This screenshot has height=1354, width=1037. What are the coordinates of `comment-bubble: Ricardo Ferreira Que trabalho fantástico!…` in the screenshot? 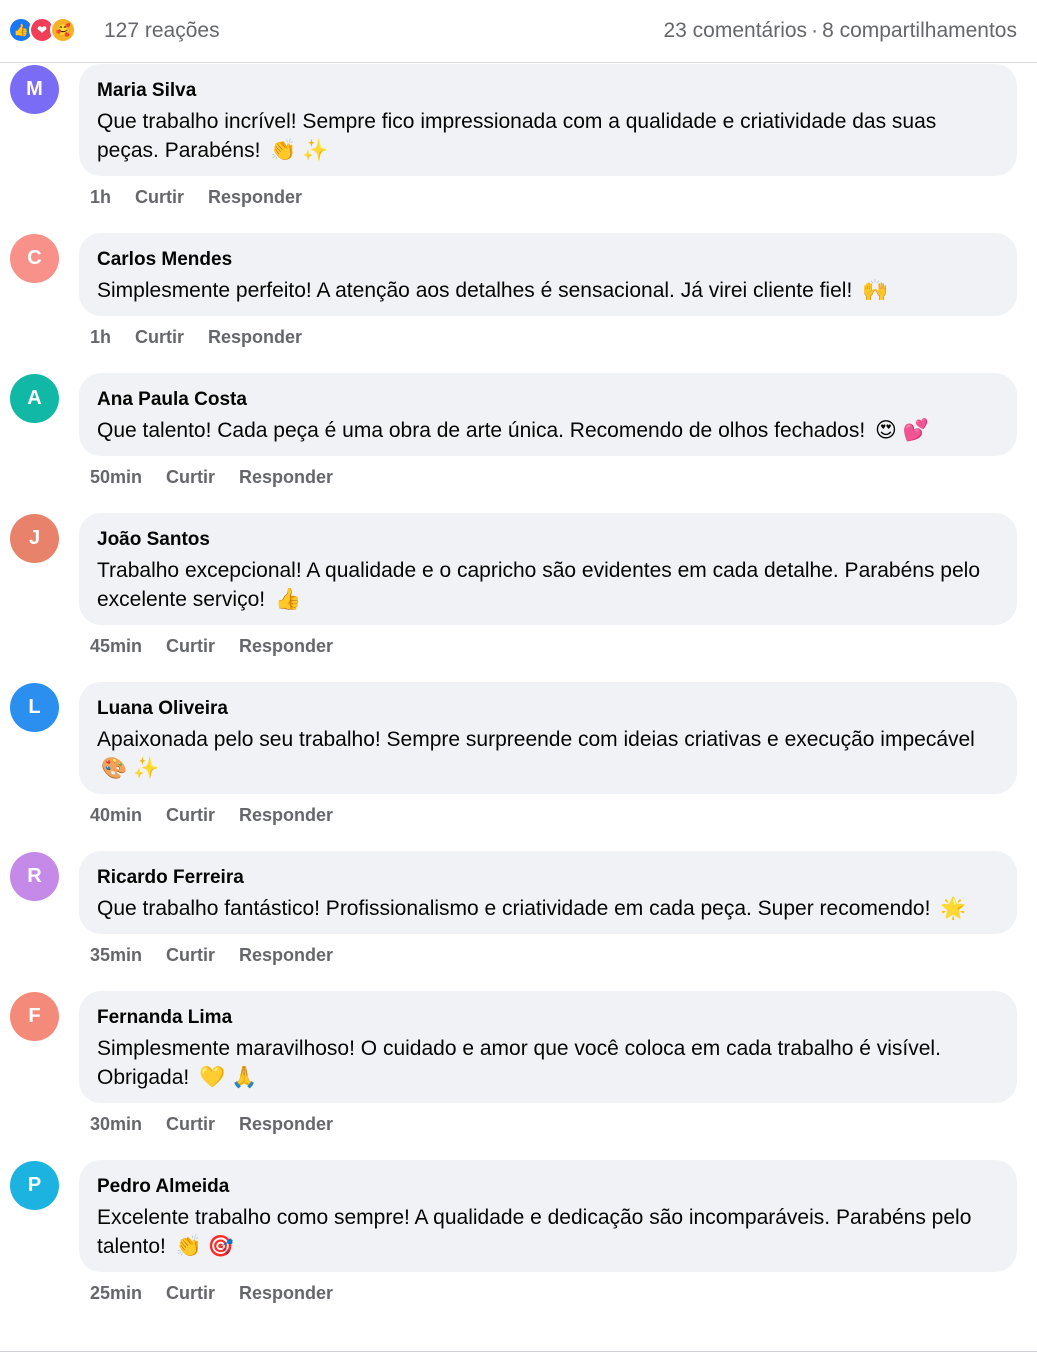 It's located at (548, 892).